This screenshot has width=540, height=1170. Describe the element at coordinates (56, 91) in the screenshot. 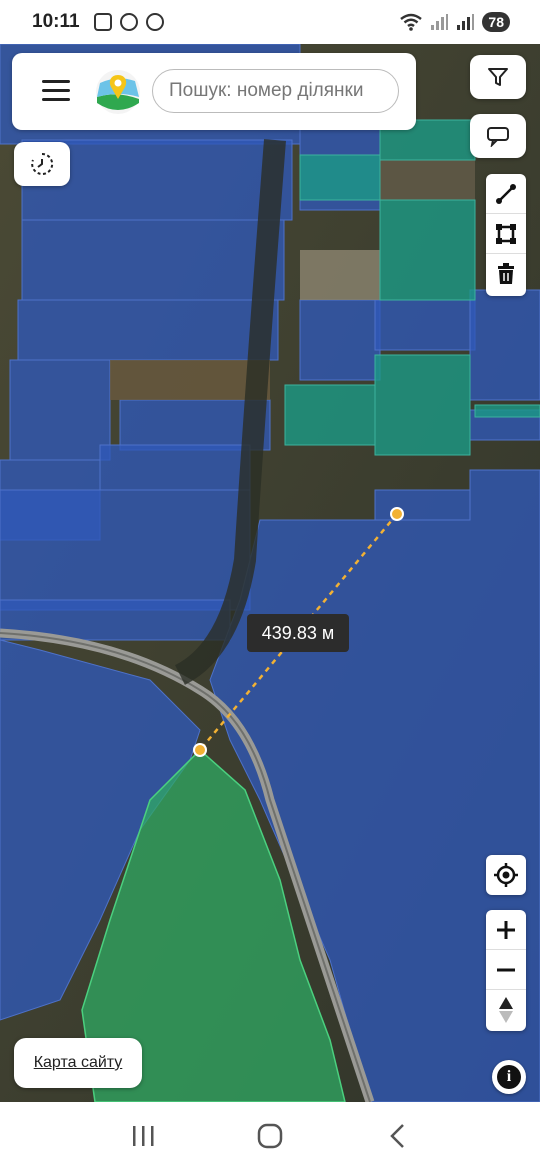

I see `hamburger-icon` at that location.